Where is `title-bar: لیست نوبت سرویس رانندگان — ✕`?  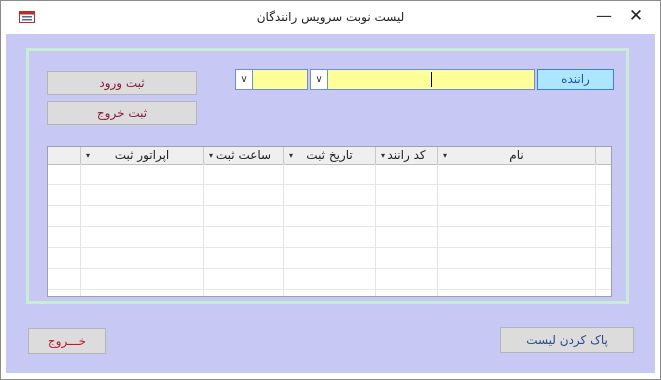 title-bar: لیست نوبت سرویس رانندگان — ✕ is located at coordinates (330, 17).